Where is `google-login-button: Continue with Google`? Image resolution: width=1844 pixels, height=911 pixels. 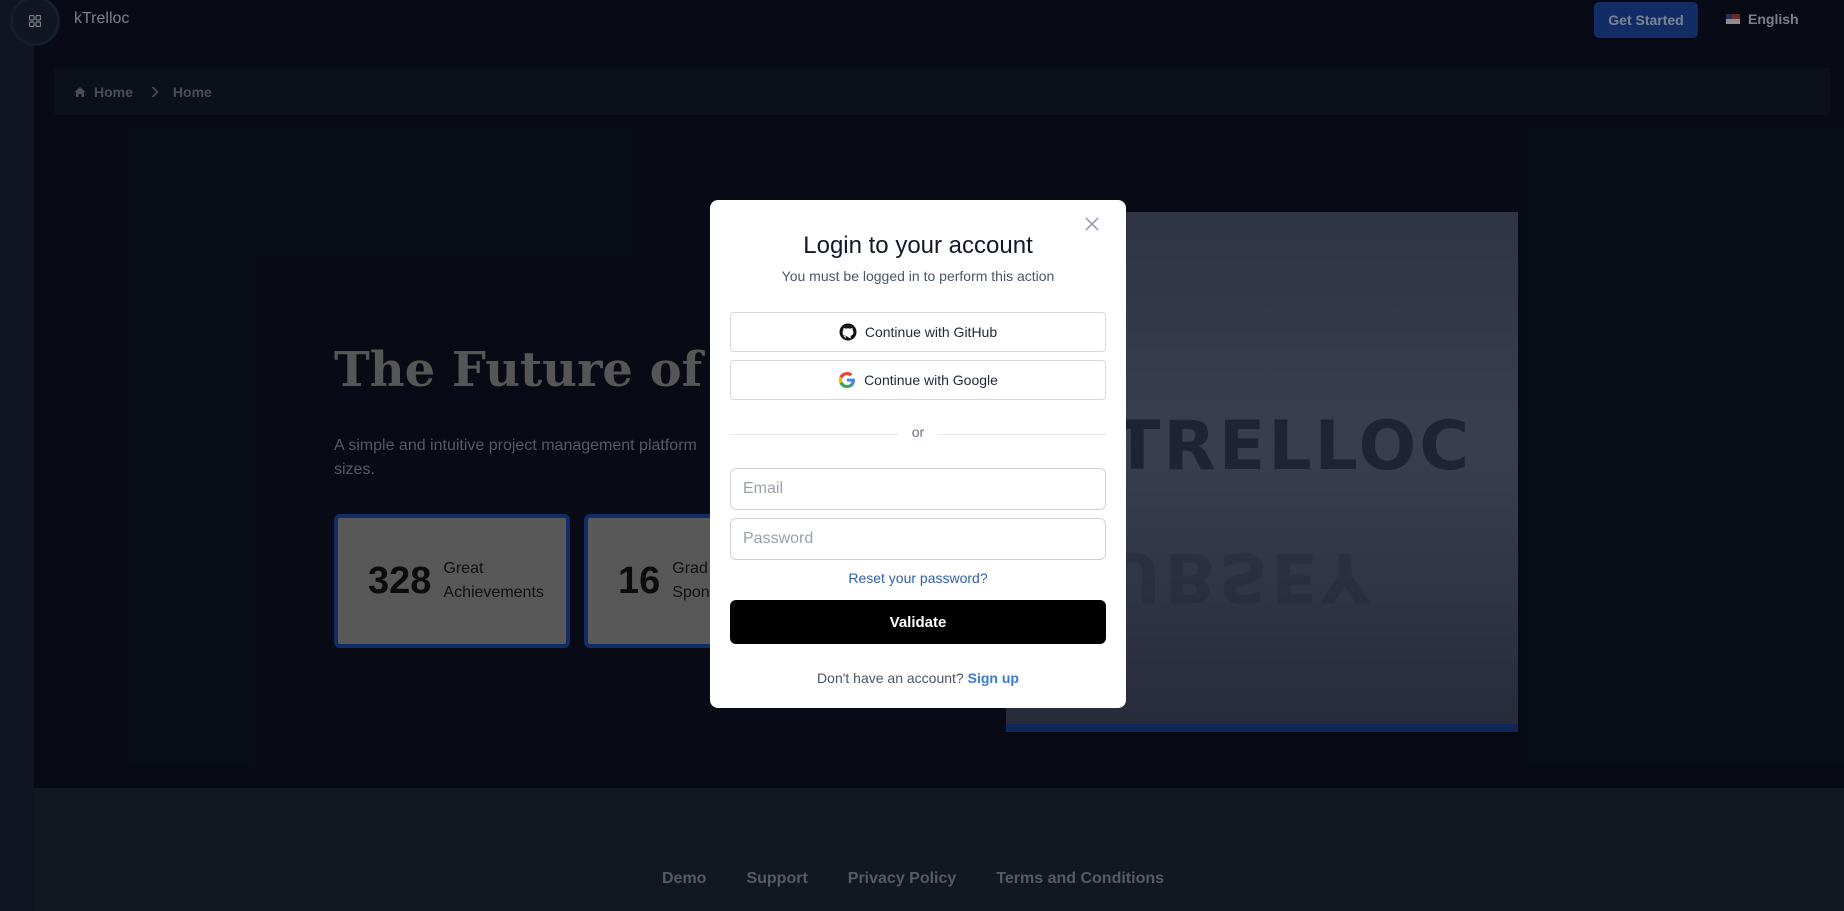
google-login-button: Continue with Google is located at coordinates (918, 380).